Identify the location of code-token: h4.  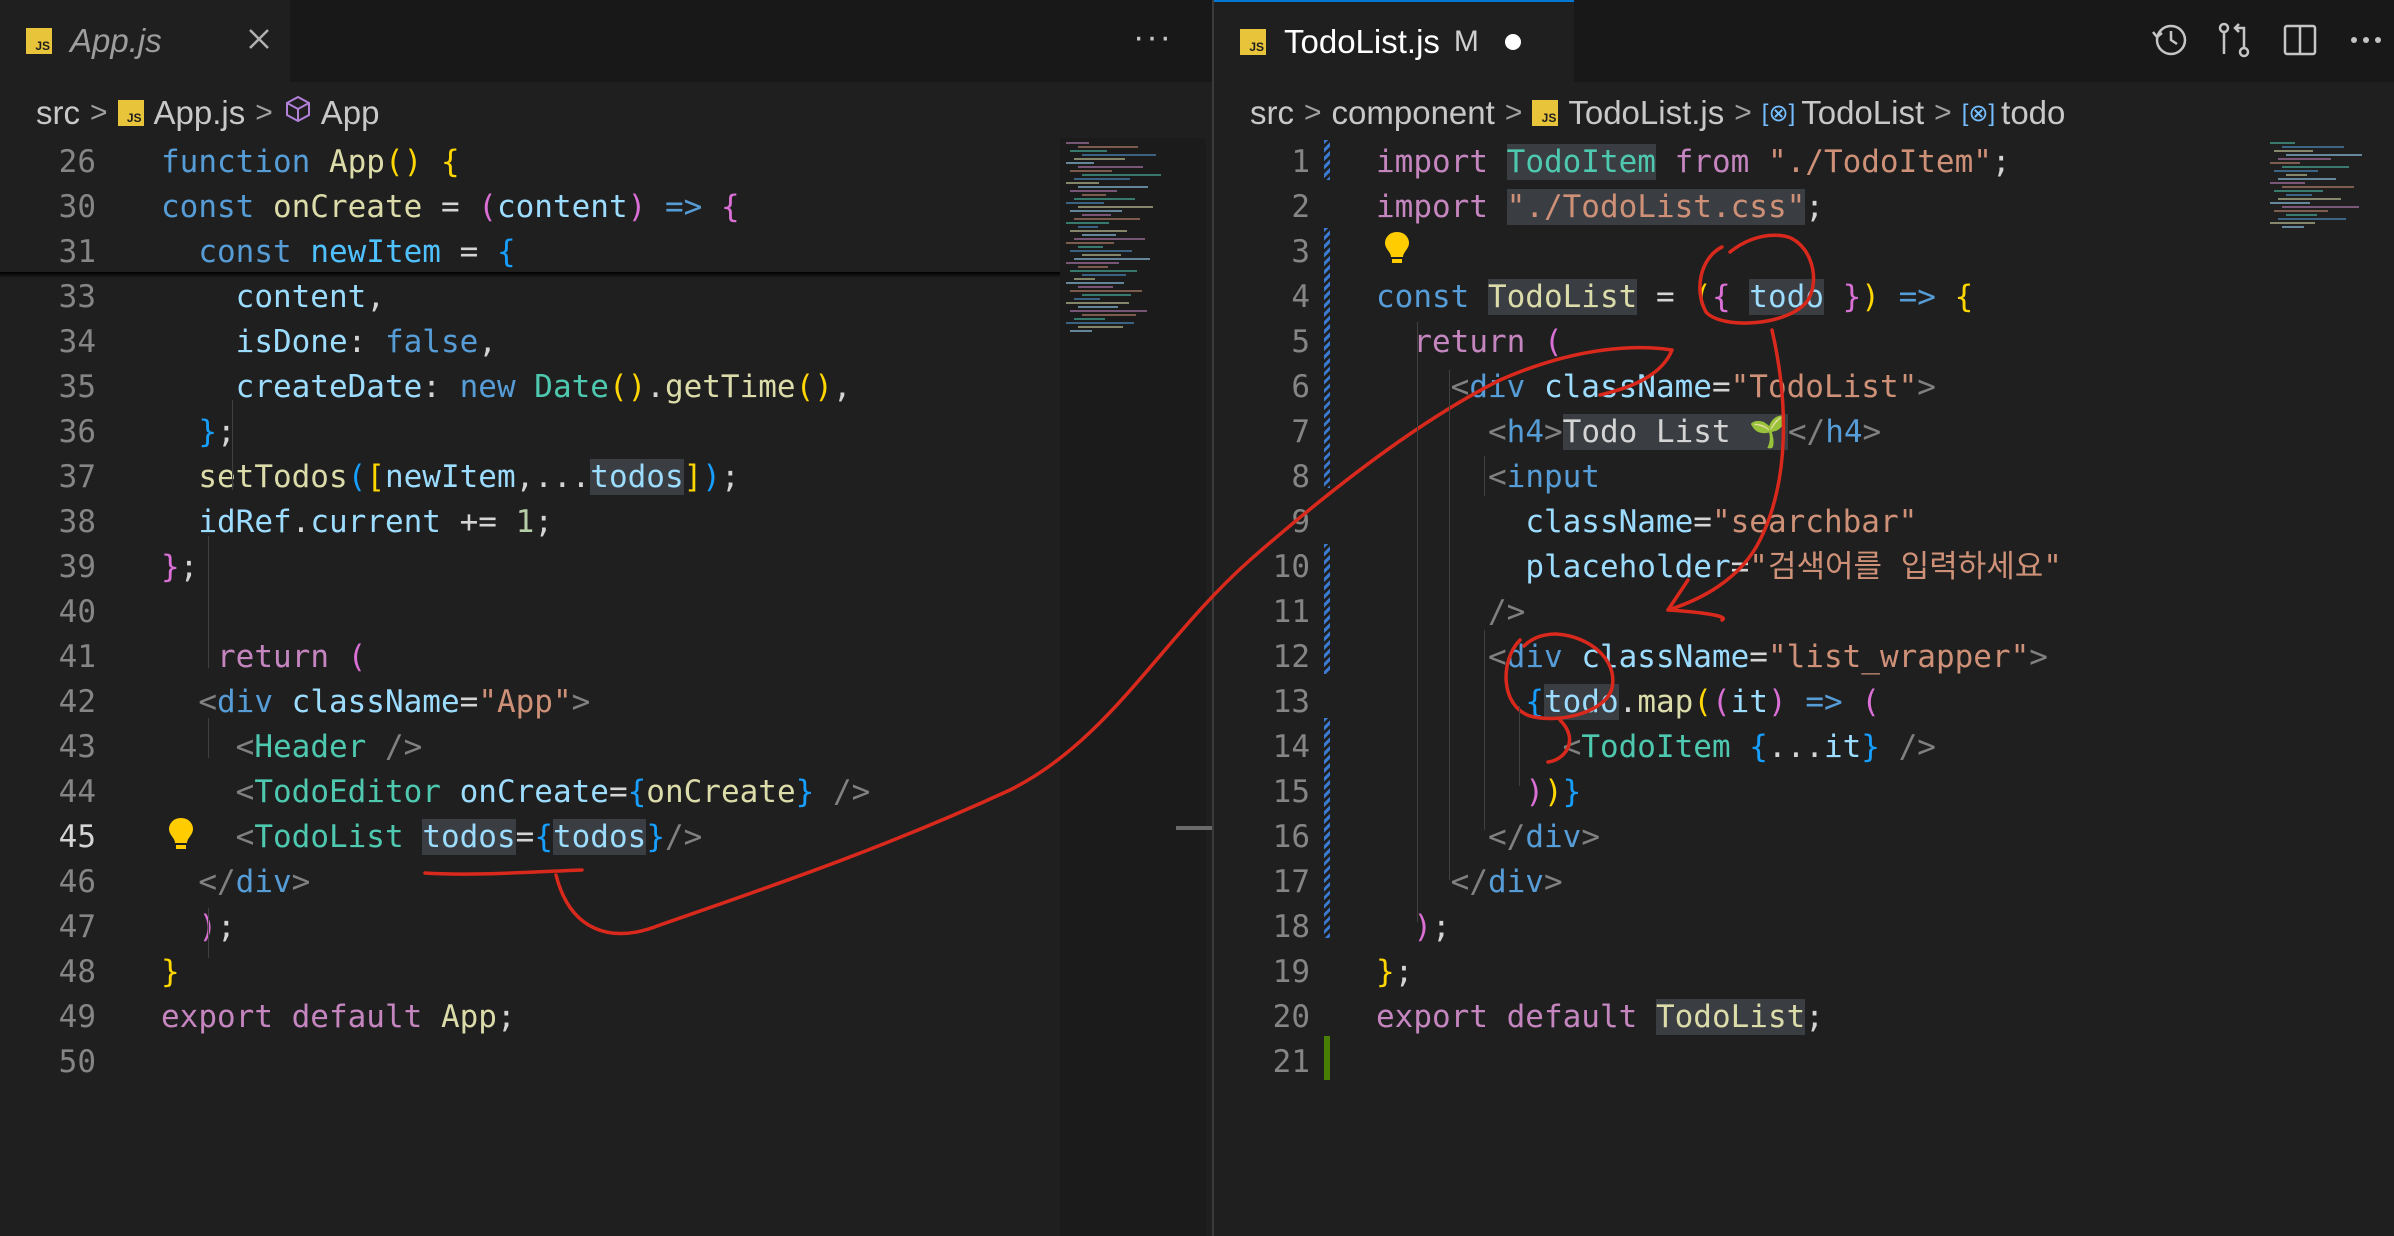
(1844, 432).